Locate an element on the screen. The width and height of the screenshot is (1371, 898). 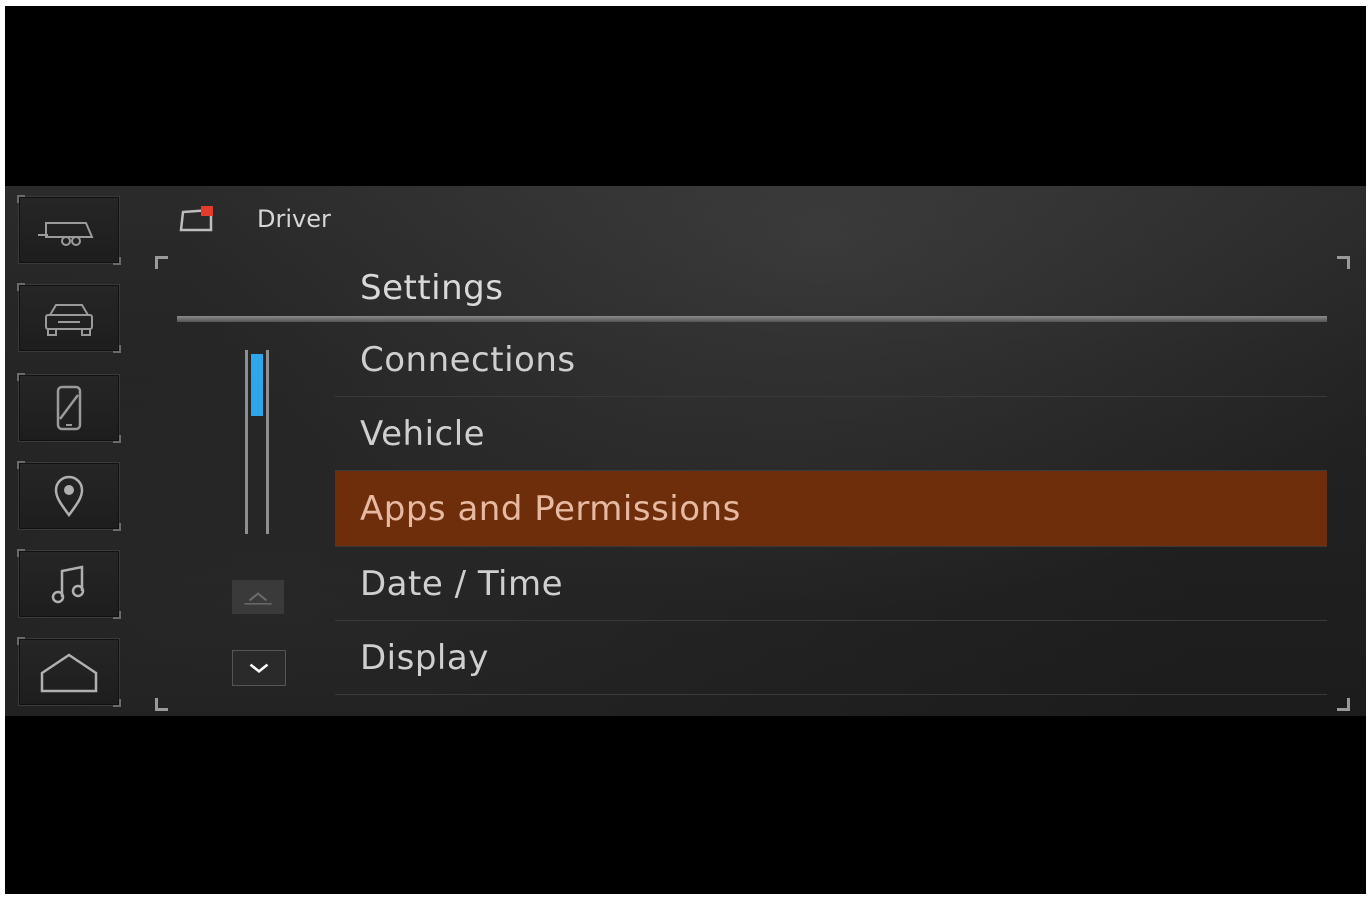
navigation-pin-icon is located at coordinates (69, 496).